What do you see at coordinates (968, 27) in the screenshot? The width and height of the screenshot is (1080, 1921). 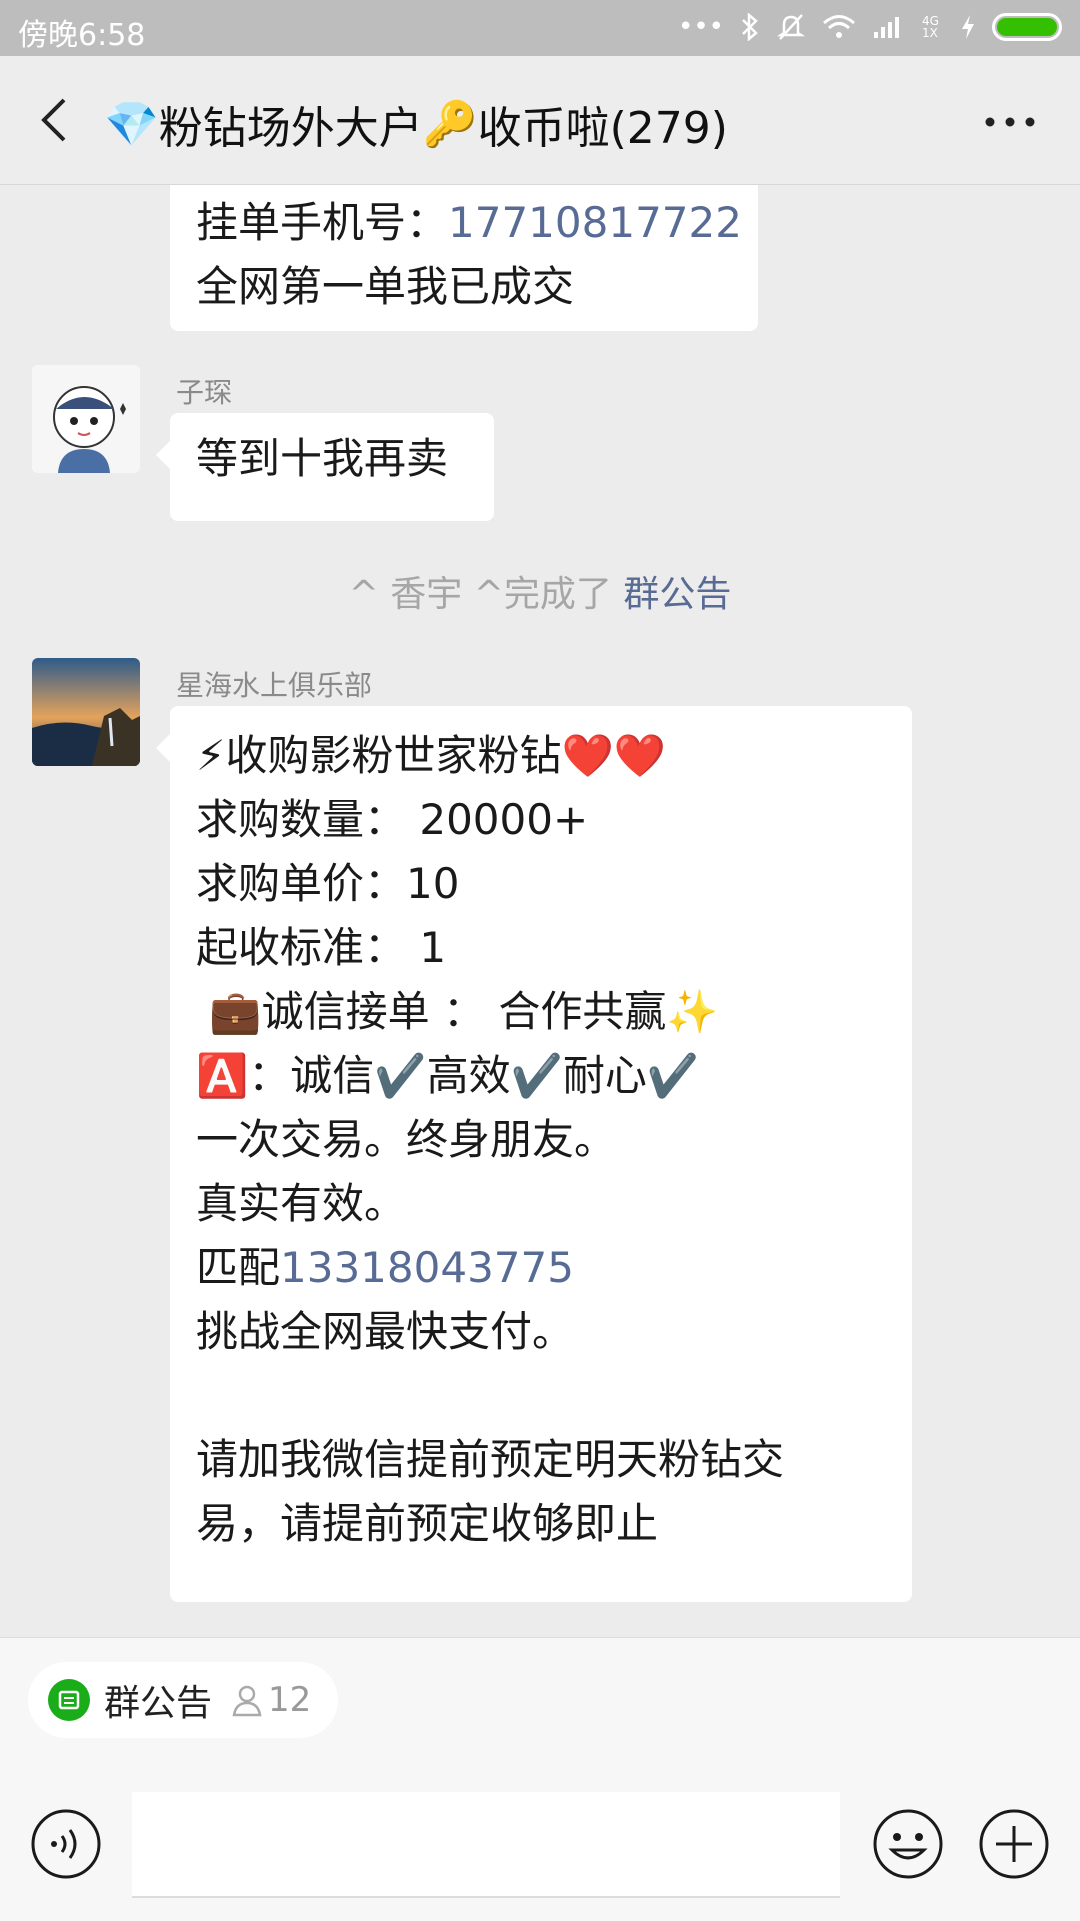 I see `charging-icon` at bounding box center [968, 27].